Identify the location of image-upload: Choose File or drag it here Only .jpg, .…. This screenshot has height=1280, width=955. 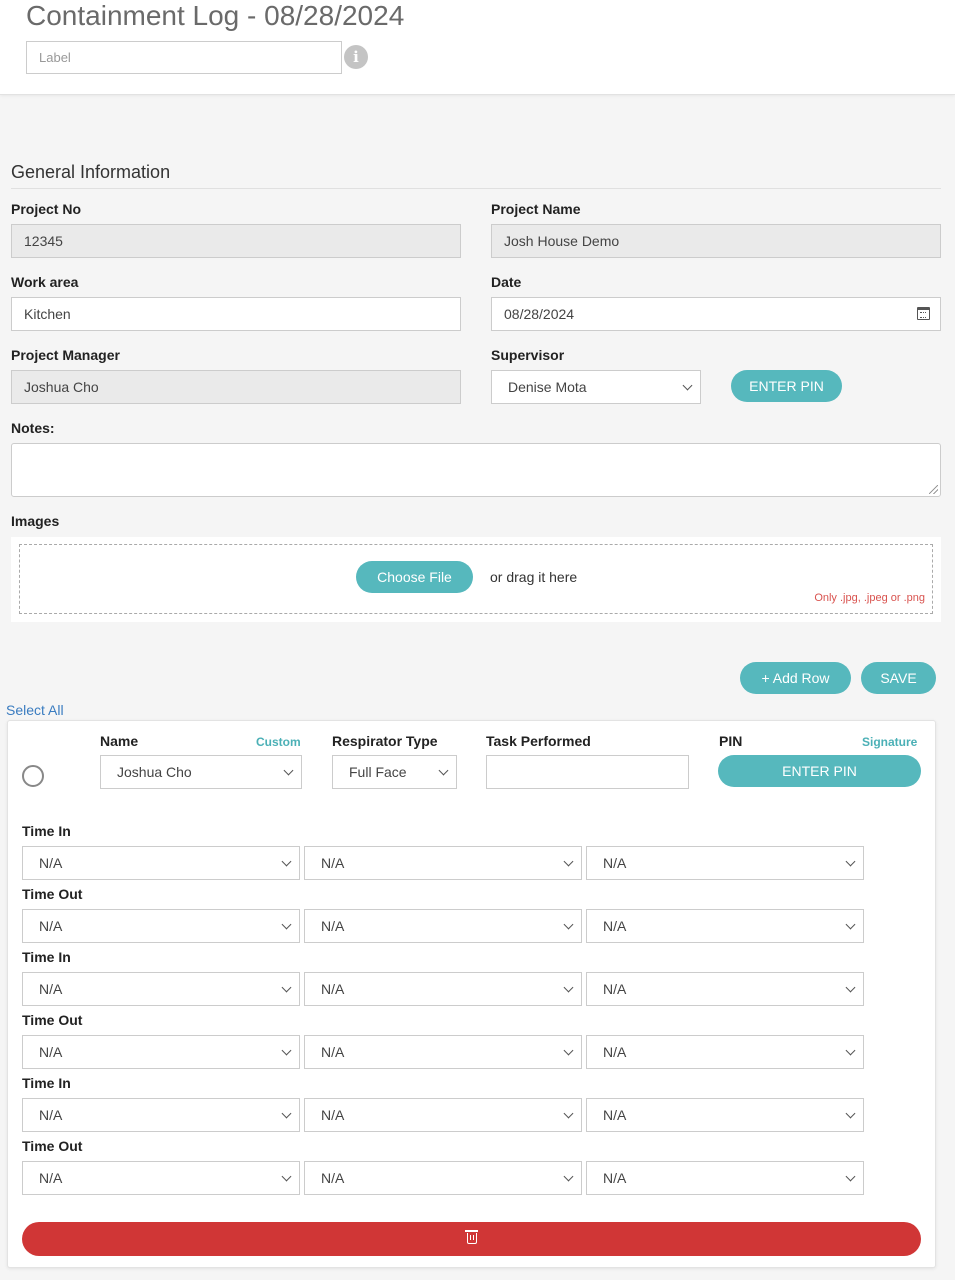
(476, 579).